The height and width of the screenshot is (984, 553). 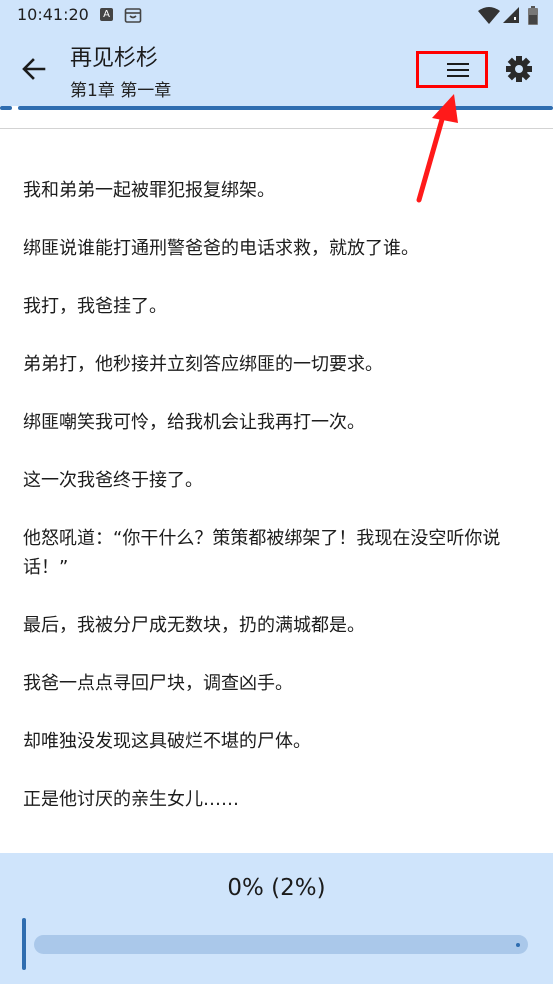 What do you see at coordinates (285, 108) in the screenshot?
I see `chapter-progress-bar` at bounding box center [285, 108].